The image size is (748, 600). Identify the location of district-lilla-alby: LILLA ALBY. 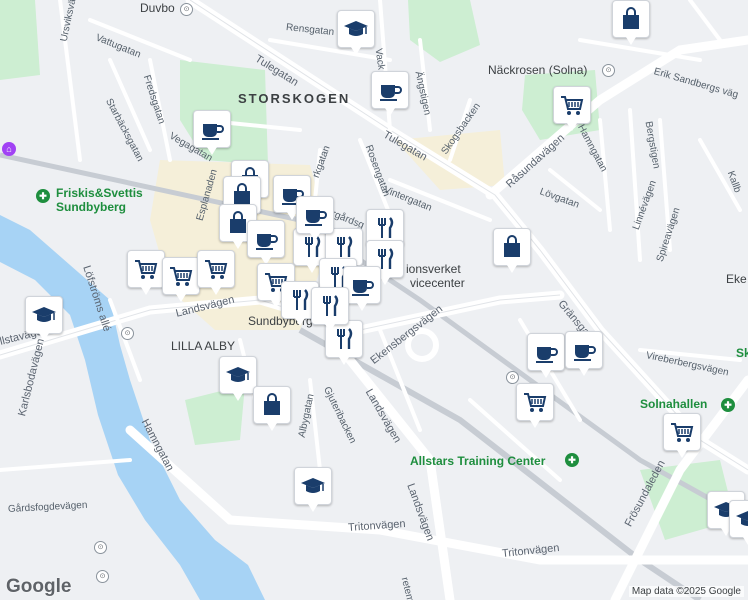
(203, 346).